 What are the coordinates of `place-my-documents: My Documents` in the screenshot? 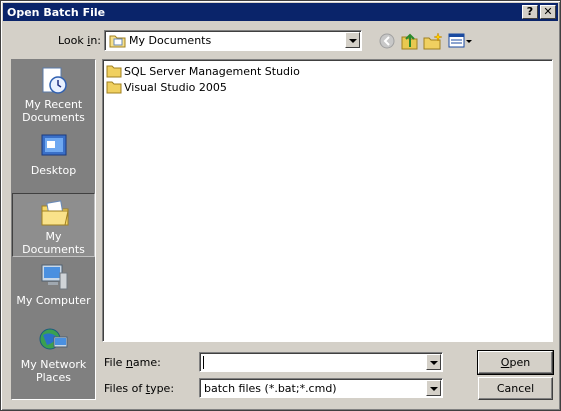 It's located at (53, 225).